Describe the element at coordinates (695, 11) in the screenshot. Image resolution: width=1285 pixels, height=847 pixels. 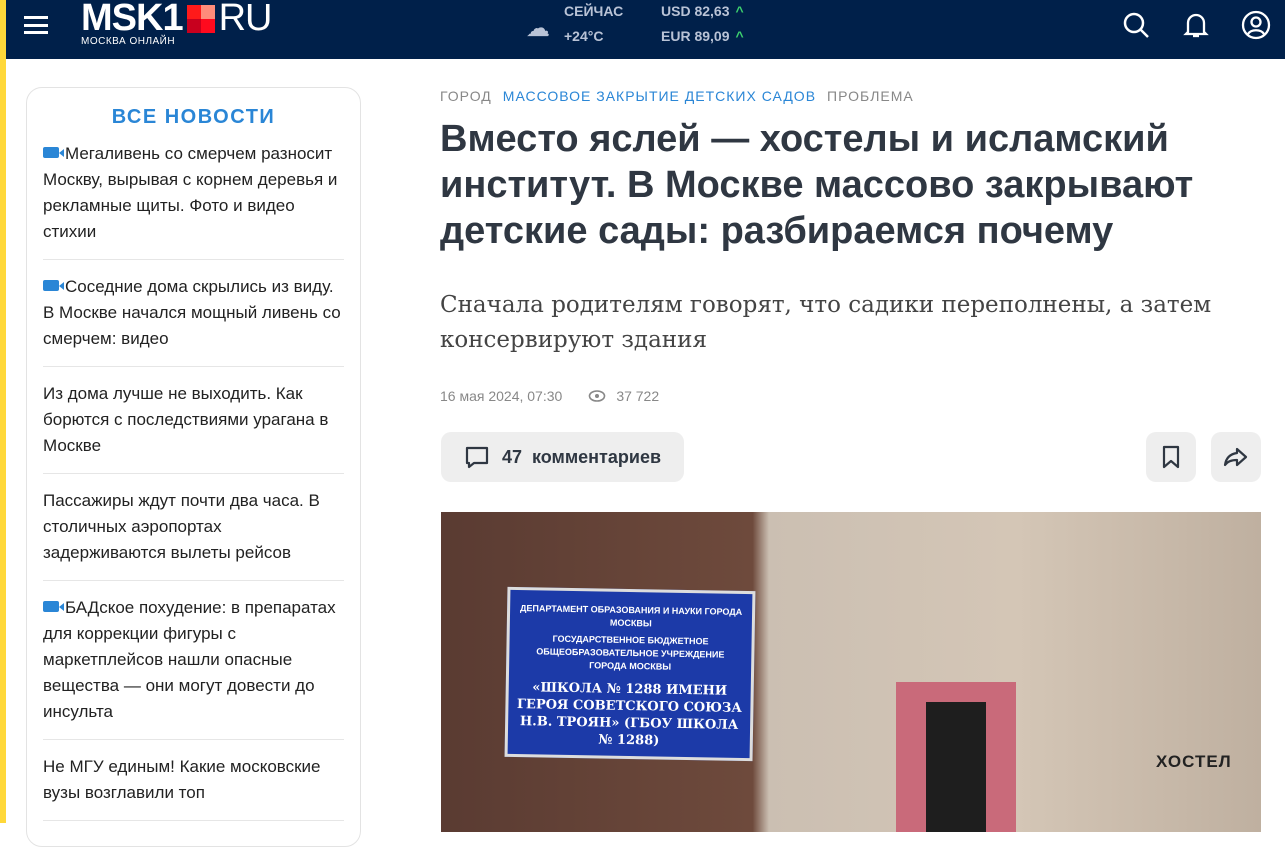
I see `usd-rate: USD 82,63` at that location.